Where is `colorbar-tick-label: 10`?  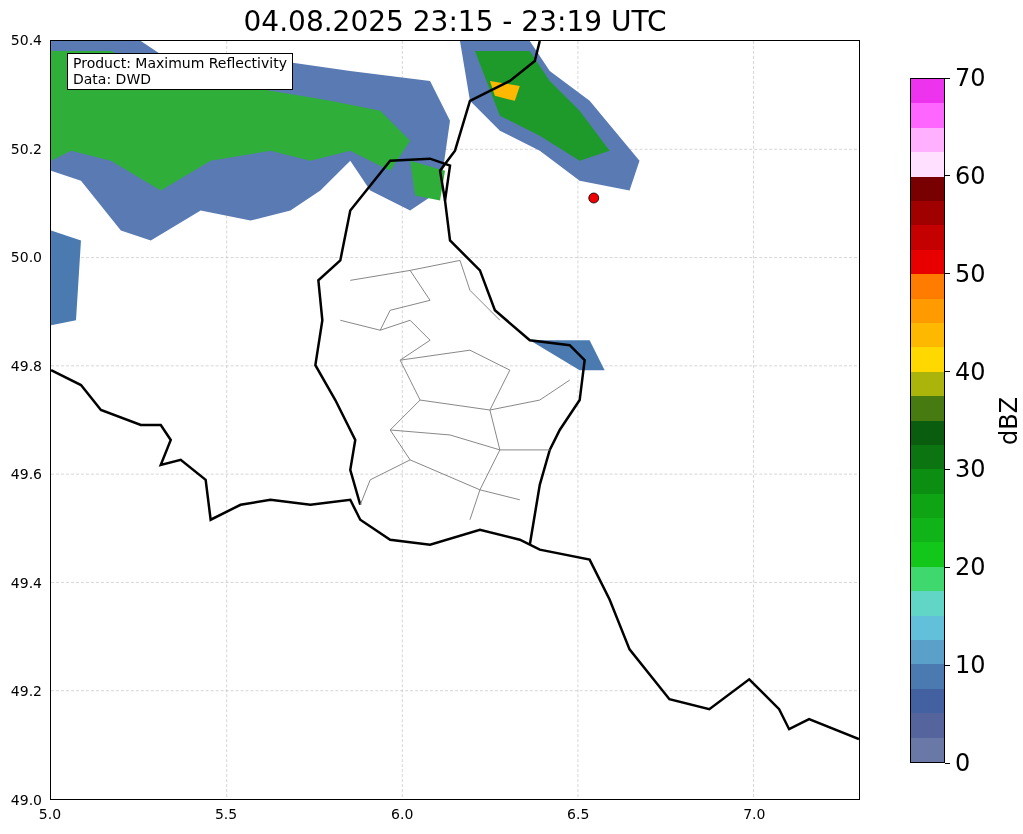 colorbar-tick-label: 10 is located at coordinates (970, 665).